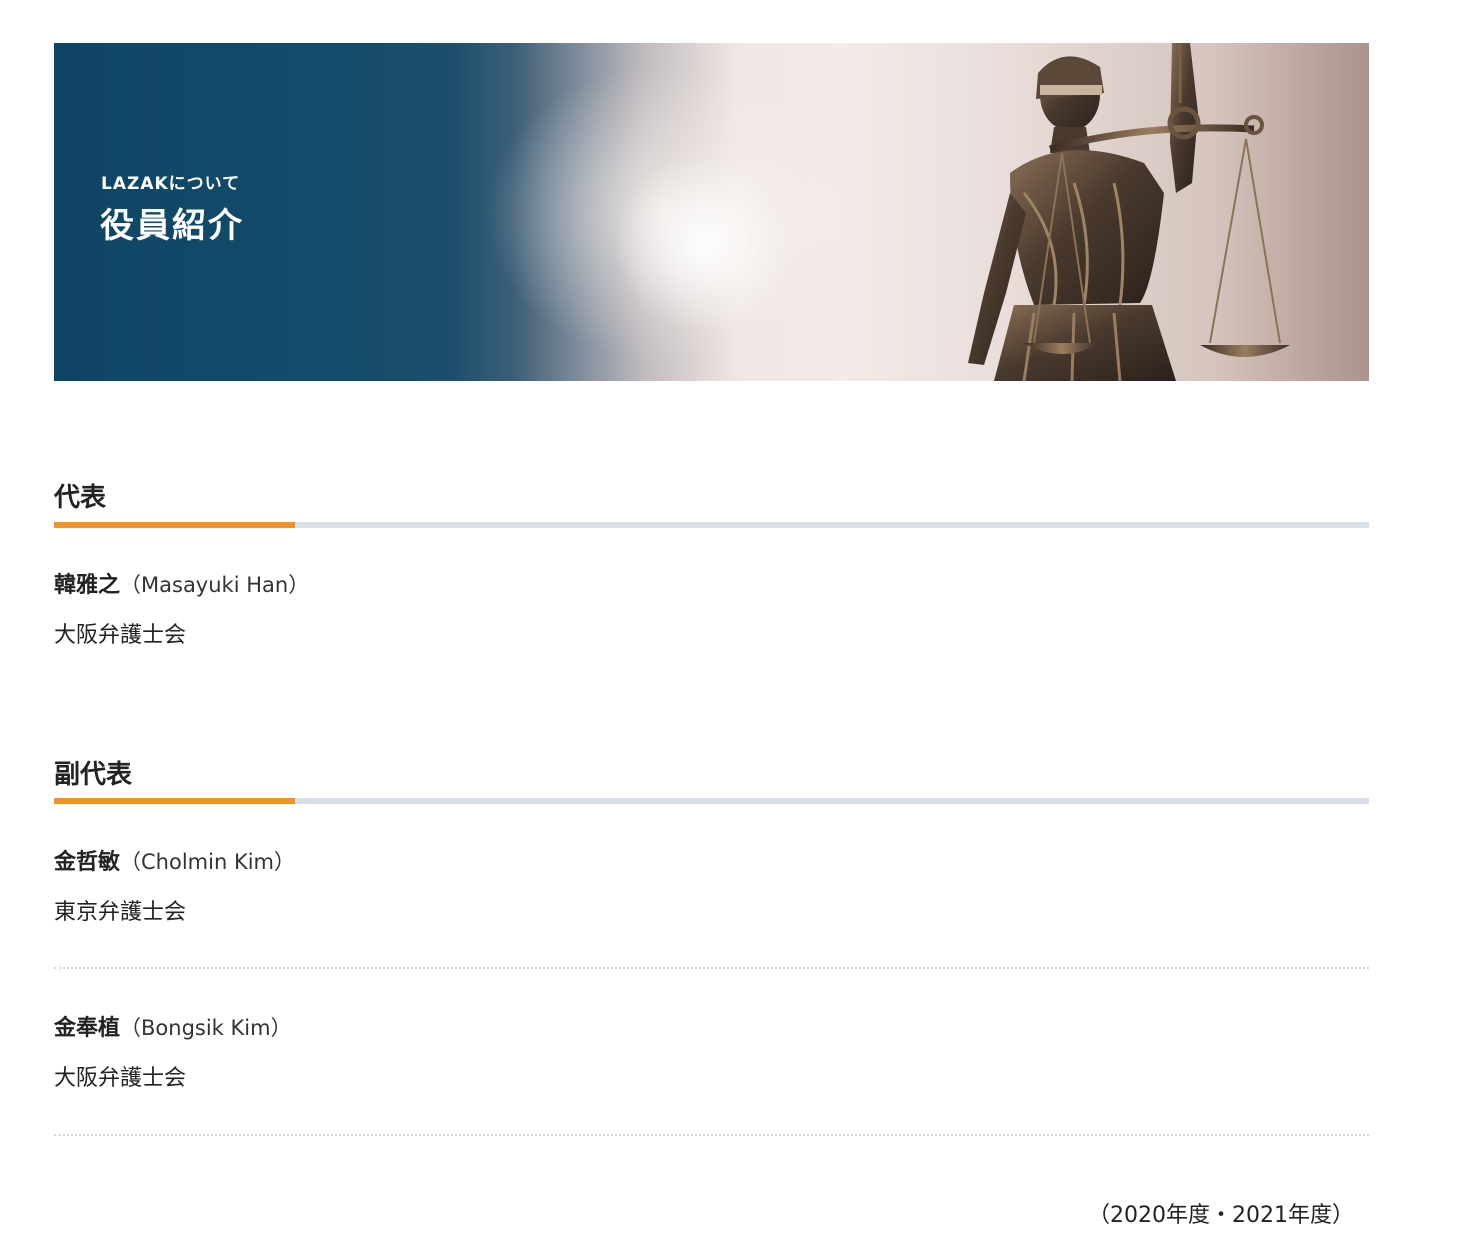 The height and width of the screenshot is (1254, 1465). Describe the element at coordinates (206, 1028) in the screenshot. I see `member-name-en: （Bongsik Kim）` at that location.